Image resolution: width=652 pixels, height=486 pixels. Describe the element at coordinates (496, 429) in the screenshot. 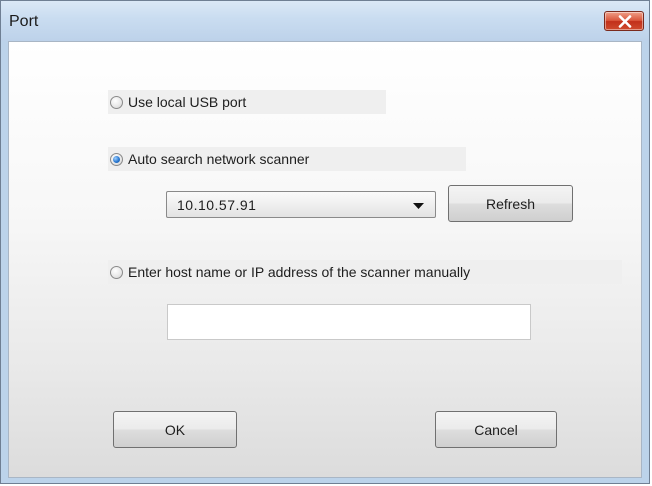

I see `cancel-button: Cancel` at that location.